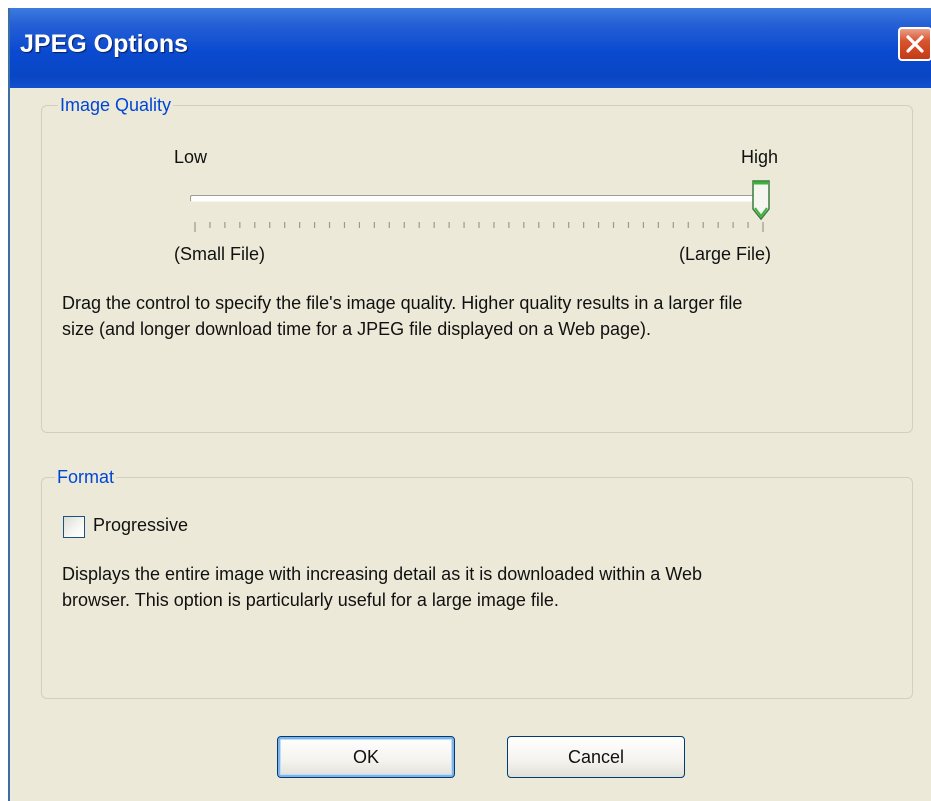  I want to click on format-group-label: Format, so click(86, 477).